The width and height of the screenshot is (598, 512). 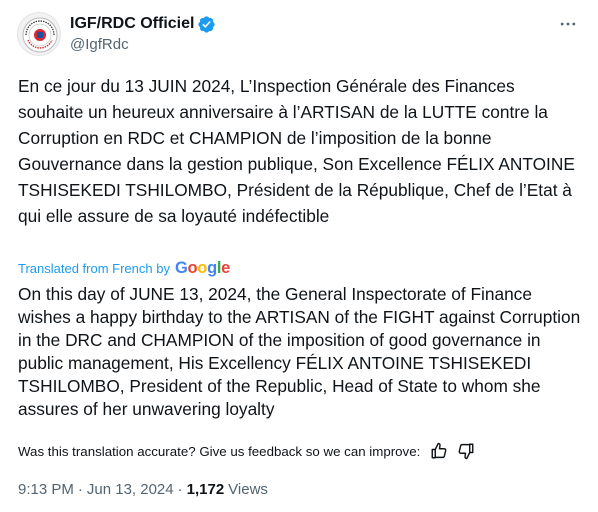 What do you see at coordinates (181, 267) in the screenshot?
I see `google-letter: G` at bounding box center [181, 267].